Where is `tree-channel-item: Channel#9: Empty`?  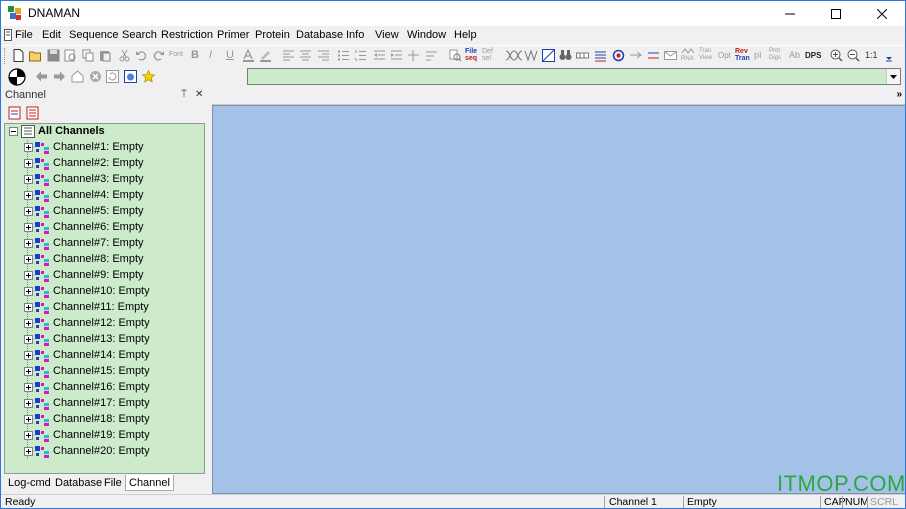 tree-channel-item: Channel#9: Empty is located at coordinates (104, 276).